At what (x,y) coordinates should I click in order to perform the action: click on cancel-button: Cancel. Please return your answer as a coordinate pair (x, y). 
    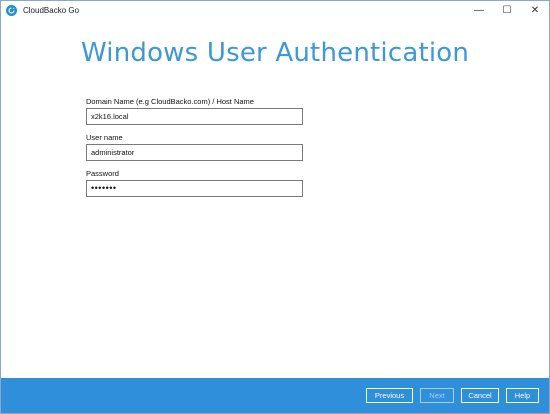
    Looking at the image, I should click on (480, 395).